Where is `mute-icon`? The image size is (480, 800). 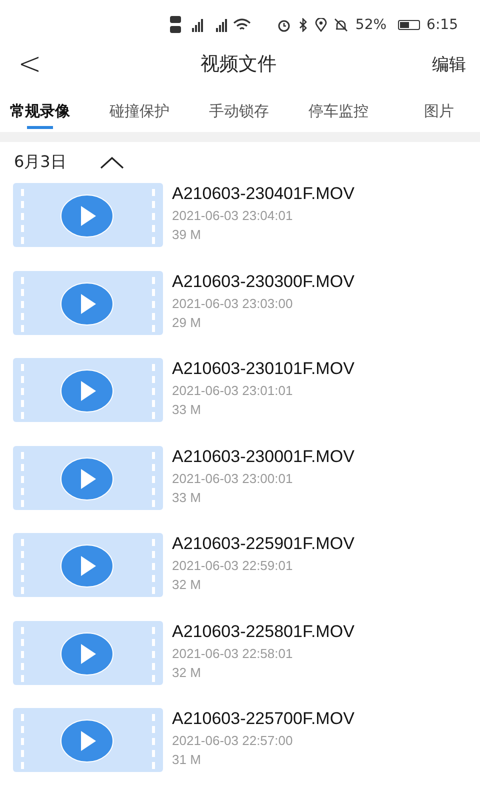
mute-icon is located at coordinates (341, 25).